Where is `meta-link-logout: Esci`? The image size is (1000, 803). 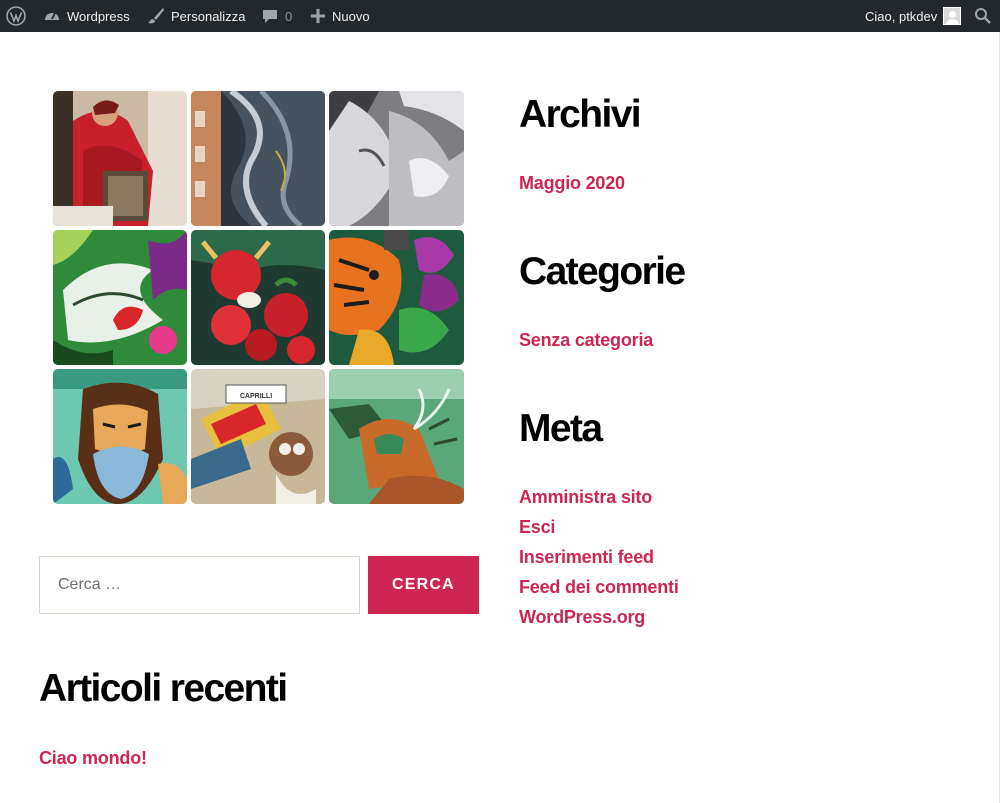
meta-link-logout: Esci is located at coordinates (537, 527).